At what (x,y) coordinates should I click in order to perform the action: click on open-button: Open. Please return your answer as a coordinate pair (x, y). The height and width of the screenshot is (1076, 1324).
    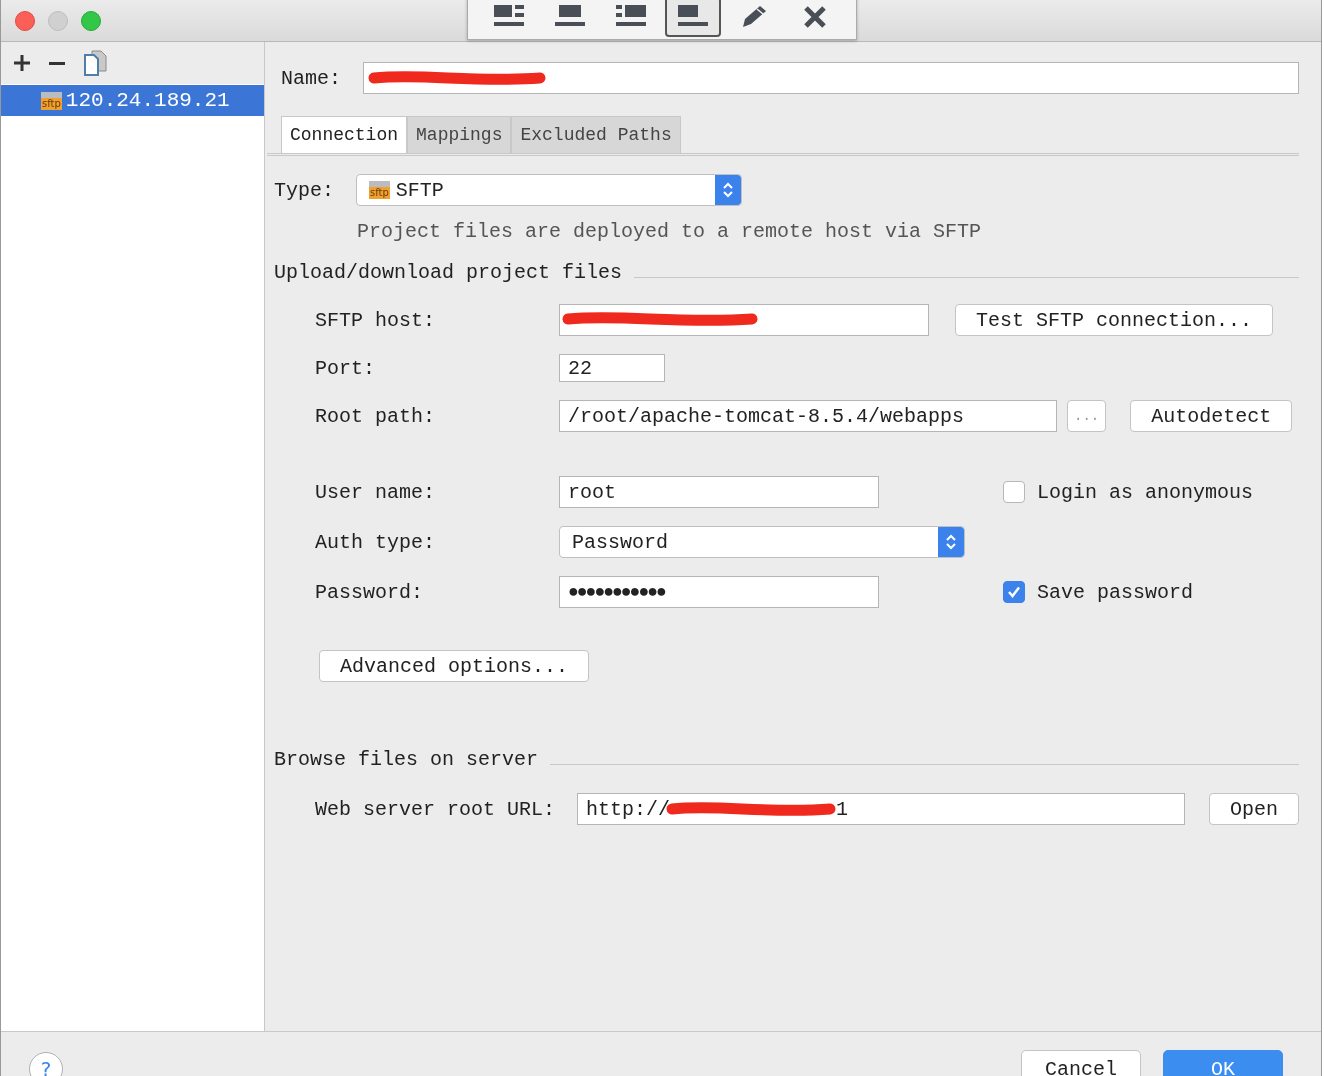
    Looking at the image, I should click on (1254, 809).